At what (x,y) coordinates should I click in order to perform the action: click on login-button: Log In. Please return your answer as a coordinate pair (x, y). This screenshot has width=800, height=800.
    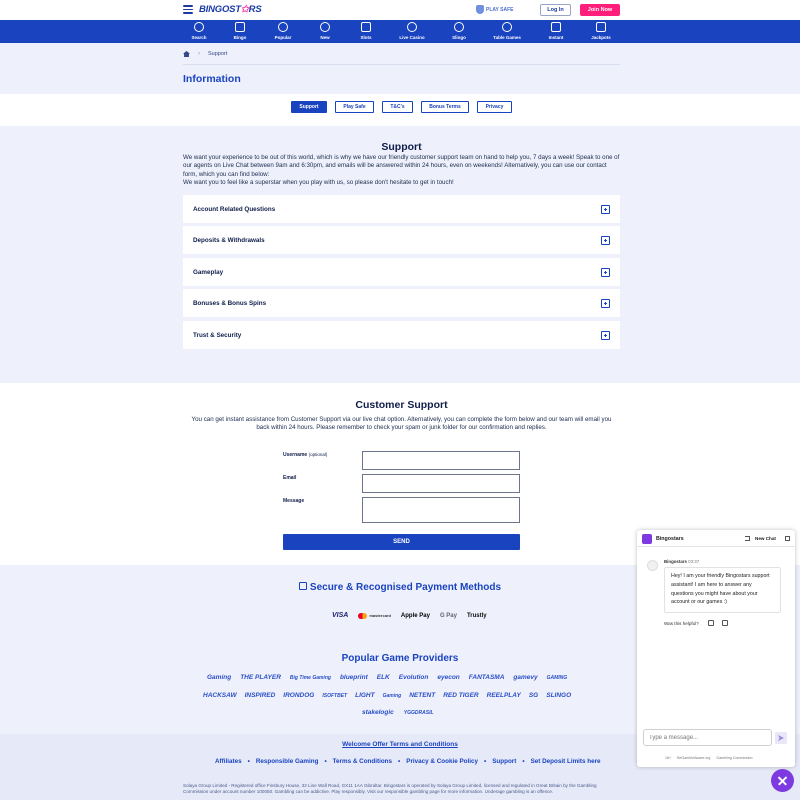
    Looking at the image, I should click on (555, 10).